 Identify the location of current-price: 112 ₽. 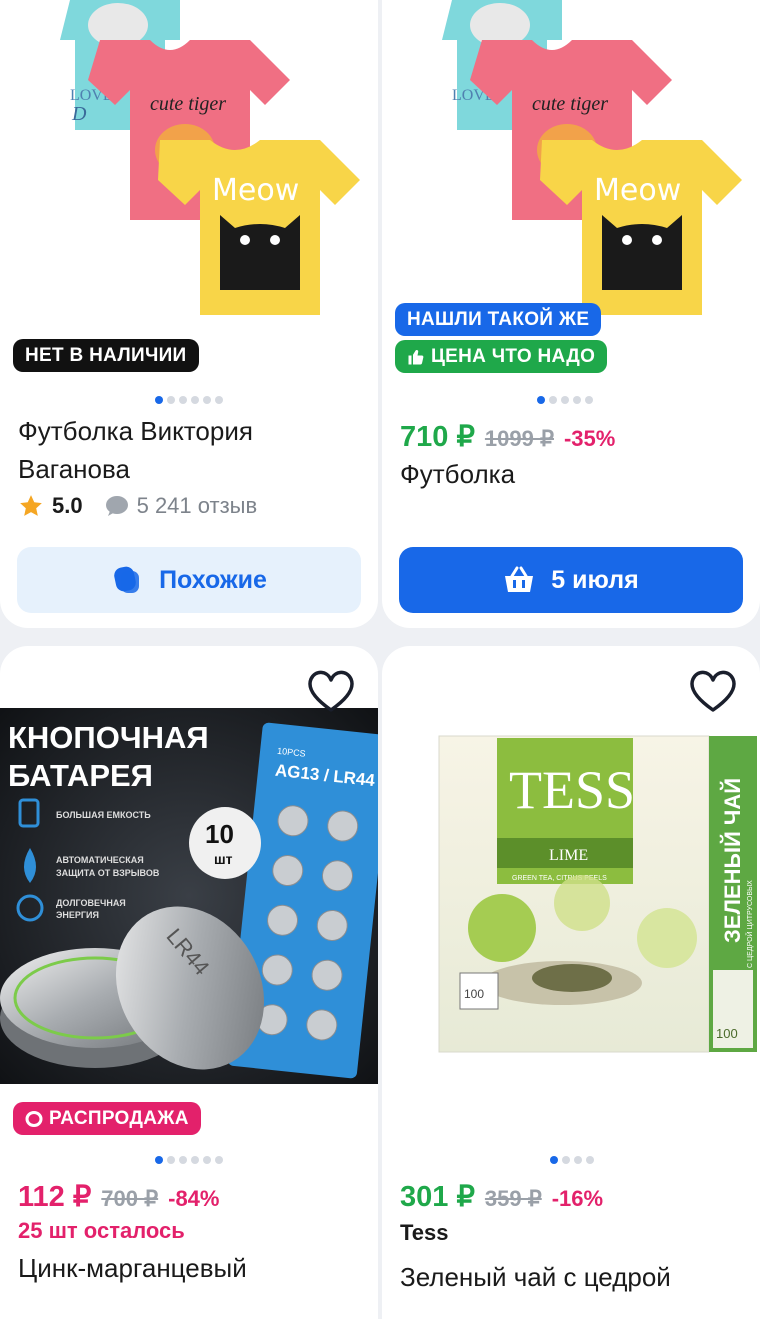
(55, 1197).